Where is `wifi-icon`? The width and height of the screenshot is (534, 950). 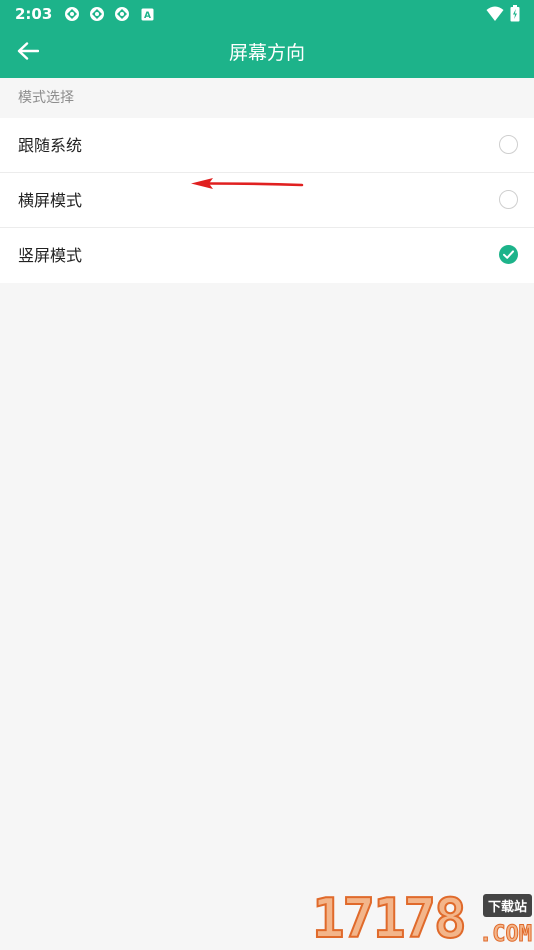
wifi-icon is located at coordinates (495, 16).